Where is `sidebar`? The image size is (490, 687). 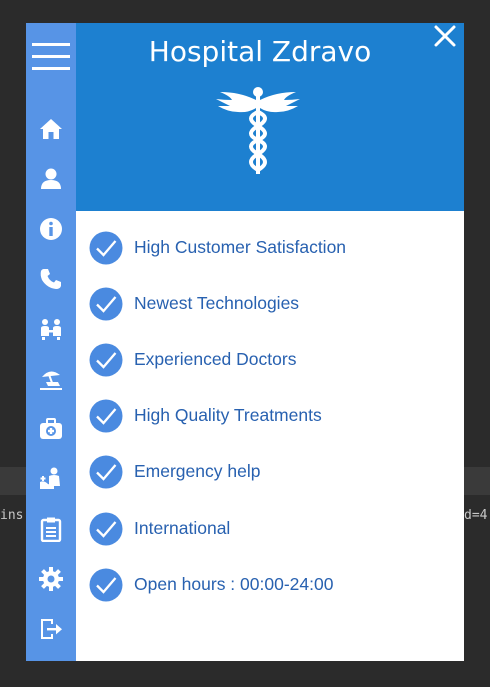 sidebar is located at coordinates (51, 342).